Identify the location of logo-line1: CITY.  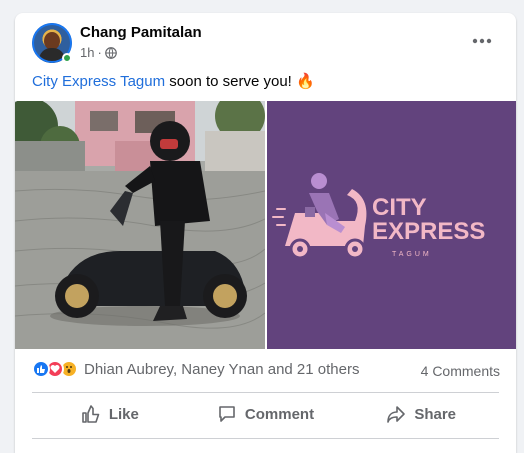
(399, 207).